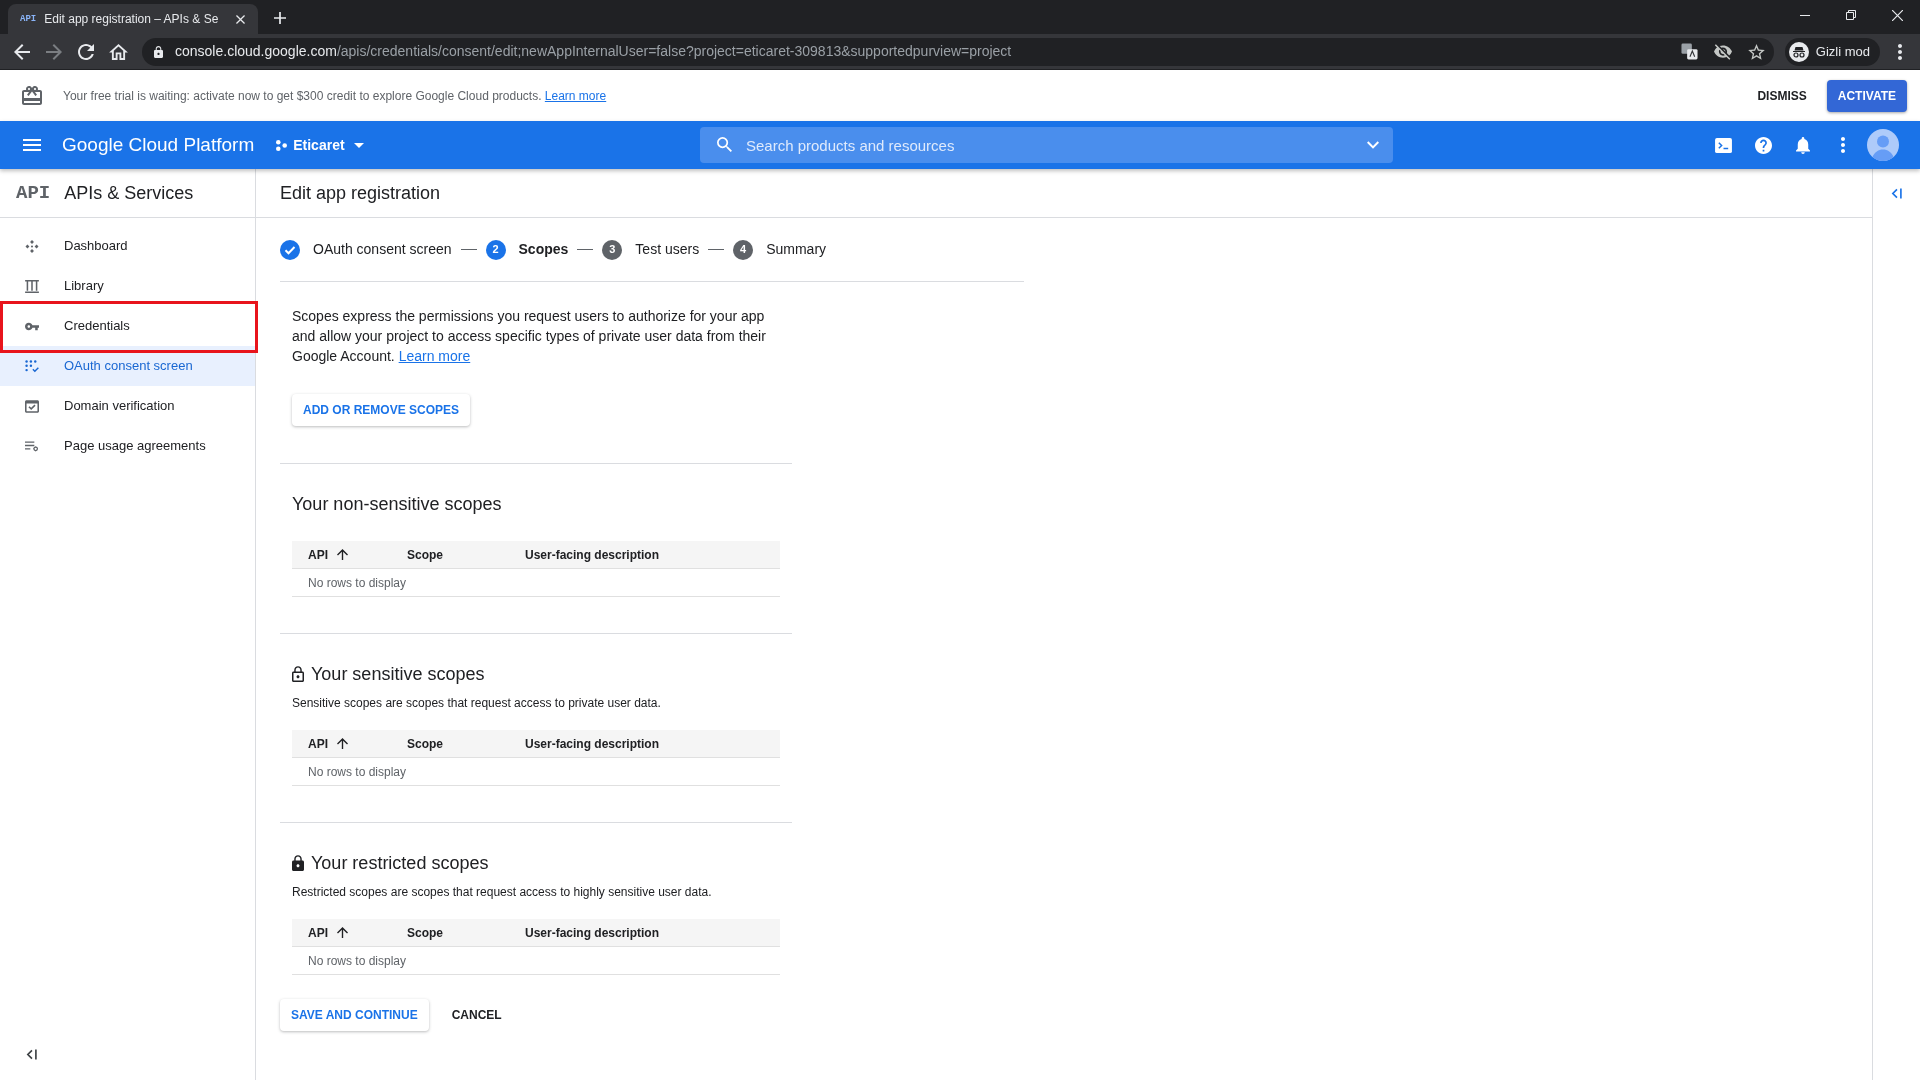 The height and width of the screenshot is (1080, 1920). I want to click on url-text: console.cloud.google.com/apis/credentials/consent/edit;newAppInternalUser=false?project=eticaret-309813&supportedpurview=project, so click(593, 51).